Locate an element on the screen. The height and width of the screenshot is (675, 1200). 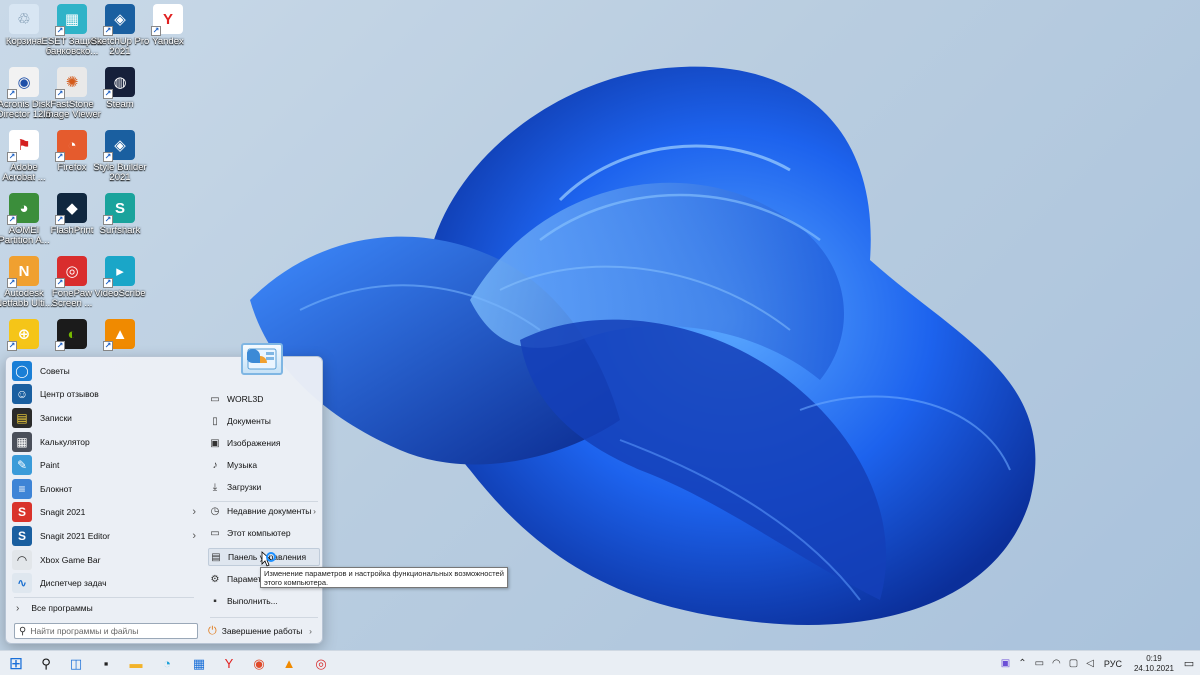
store-button: ▦ is located at coordinates (199, 663).